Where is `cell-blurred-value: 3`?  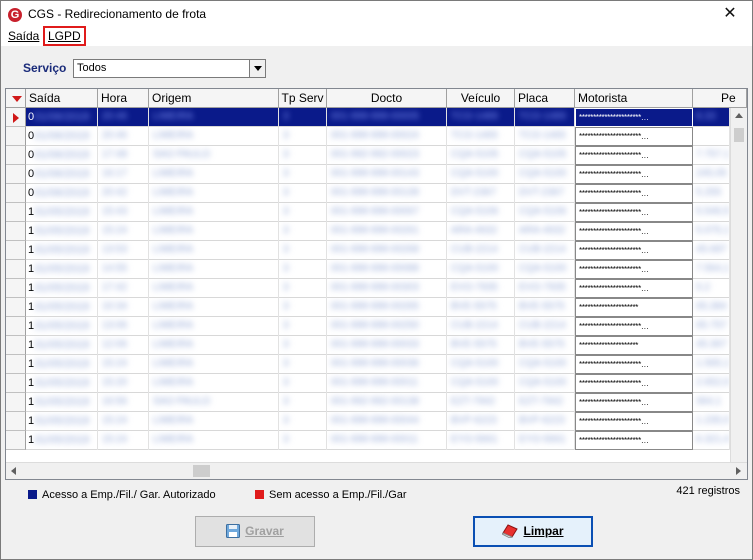
cell-blurred-value: 3 is located at coordinates (286, 382).